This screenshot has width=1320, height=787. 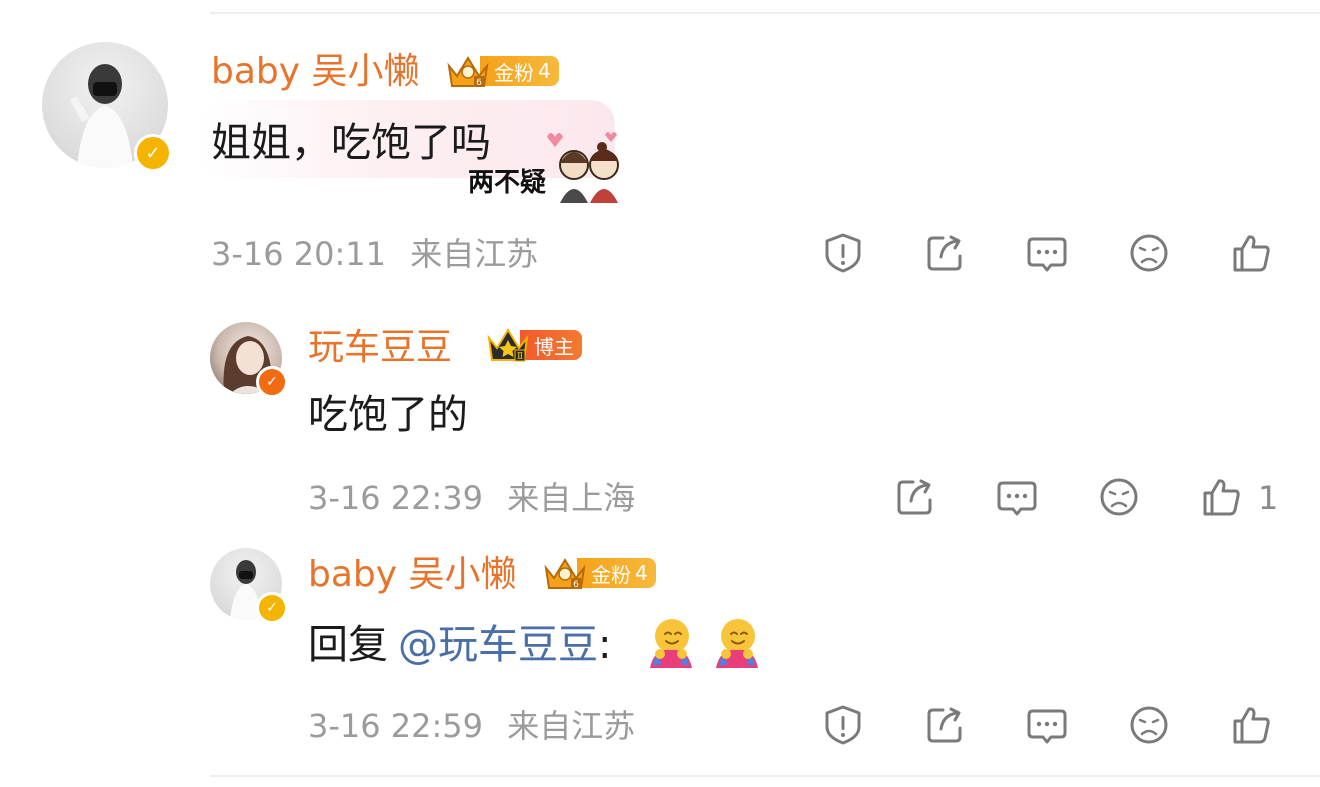 What do you see at coordinates (498, 645) in the screenshot?
I see `mention-link: @玩车豆豆` at bounding box center [498, 645].